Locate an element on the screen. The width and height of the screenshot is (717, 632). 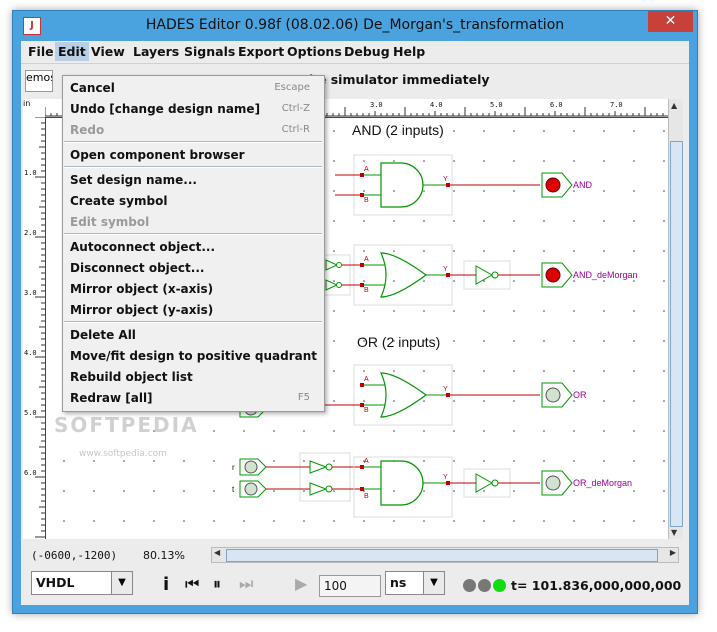
menu-item-open-component-browser: Open component browser is located at coordinates (157, 155).